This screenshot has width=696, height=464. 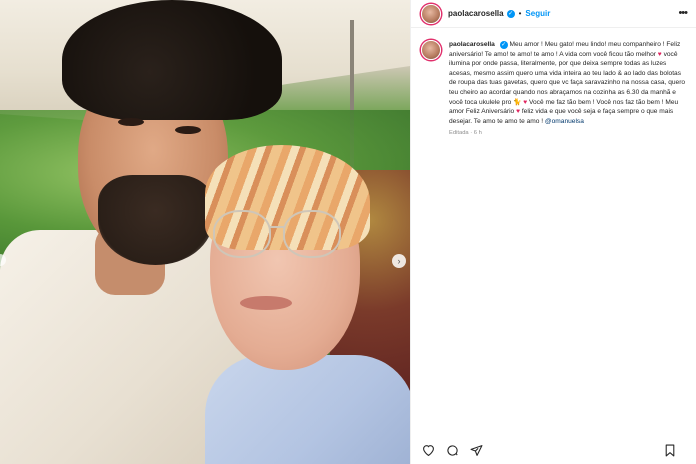 I want to click on man-right-eye, so click(x=188, y=130).